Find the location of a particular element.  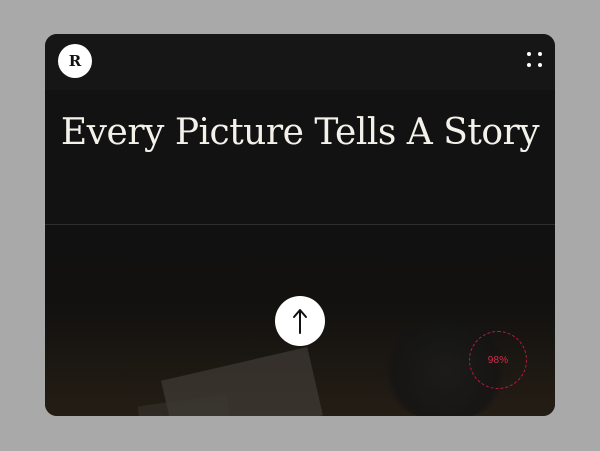

logo-letter: R is located at coordinates (75, 61).